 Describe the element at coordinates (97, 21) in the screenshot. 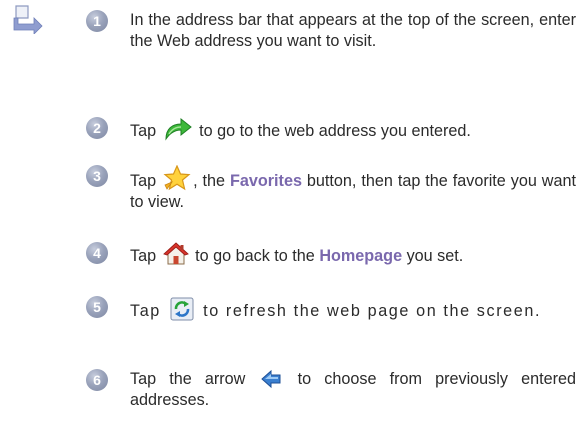

I see `step-number-badge: 1` at that location.